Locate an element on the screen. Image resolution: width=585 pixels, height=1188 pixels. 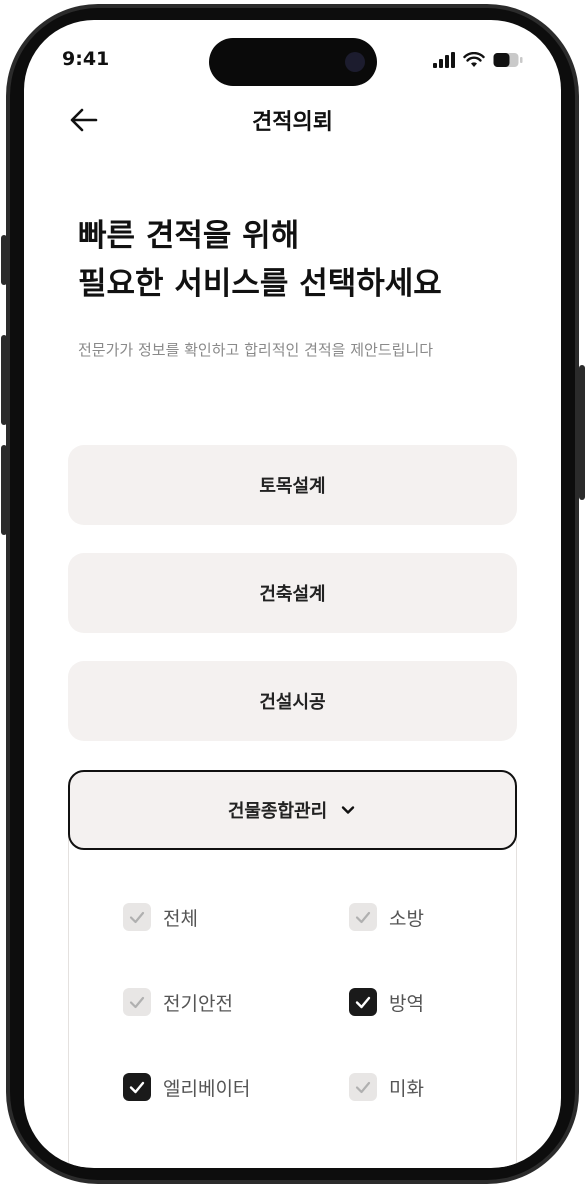
checkbox-disinfection: 방역 is located at coordinates (386, 1002).